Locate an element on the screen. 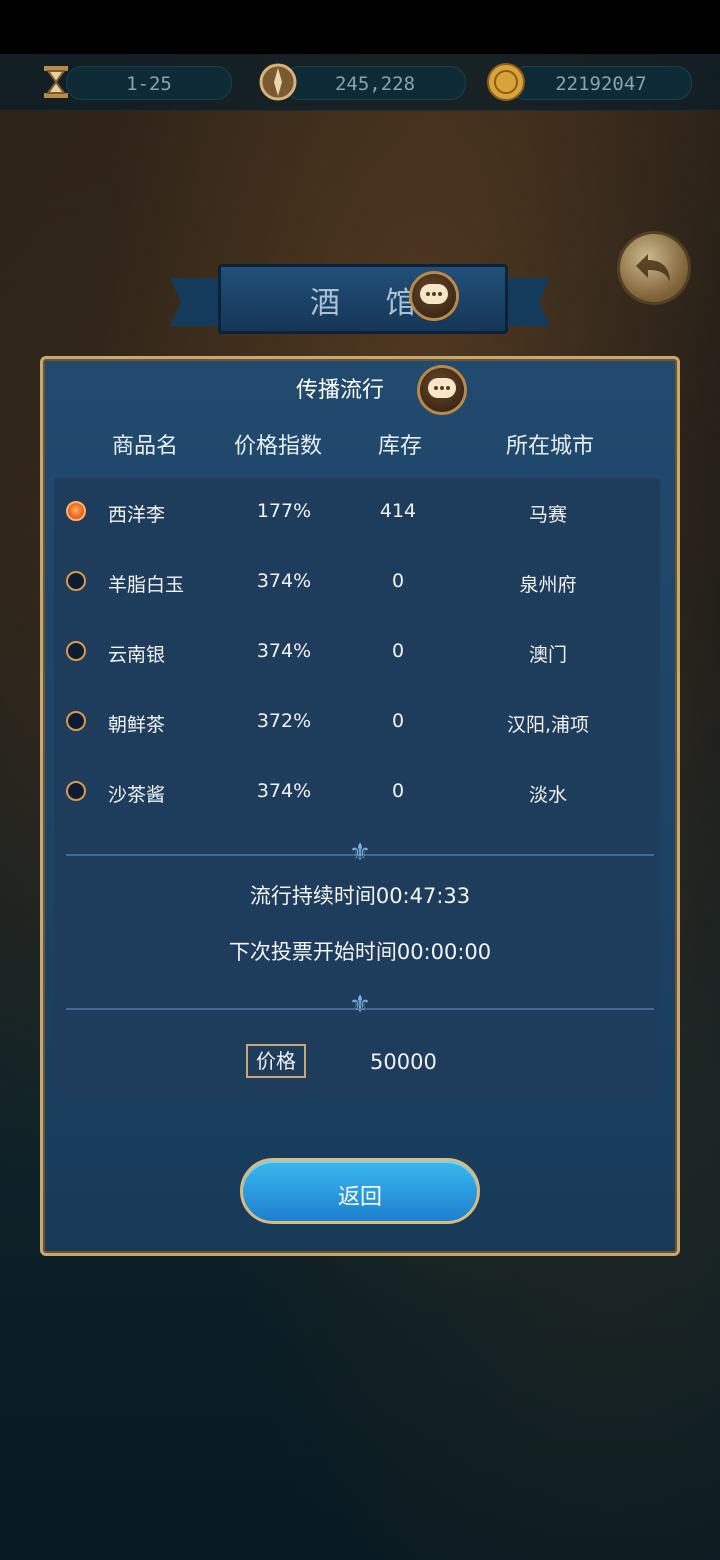  gold-resource: 22192047 is located at coordinates (601, 83).